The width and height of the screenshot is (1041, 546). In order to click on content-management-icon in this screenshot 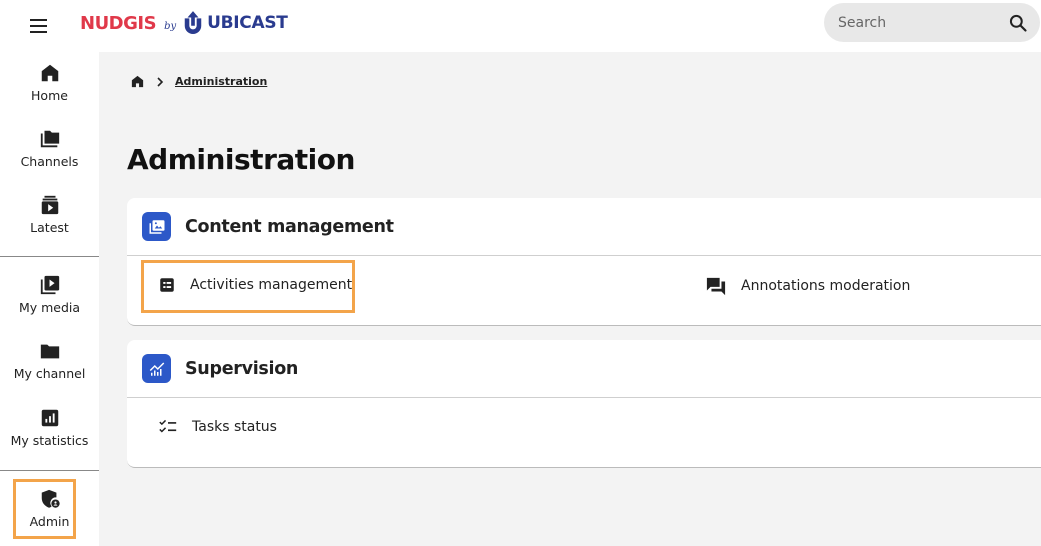, I will do `click(156, 226)`.